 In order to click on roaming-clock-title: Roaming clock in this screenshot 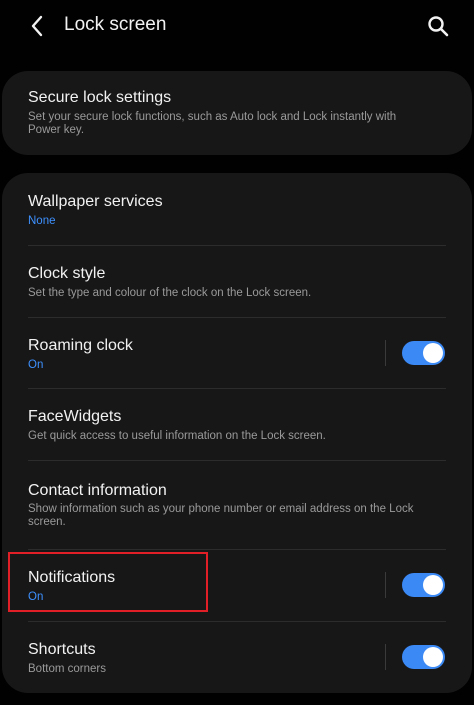, I will do `click(80, 345)`.